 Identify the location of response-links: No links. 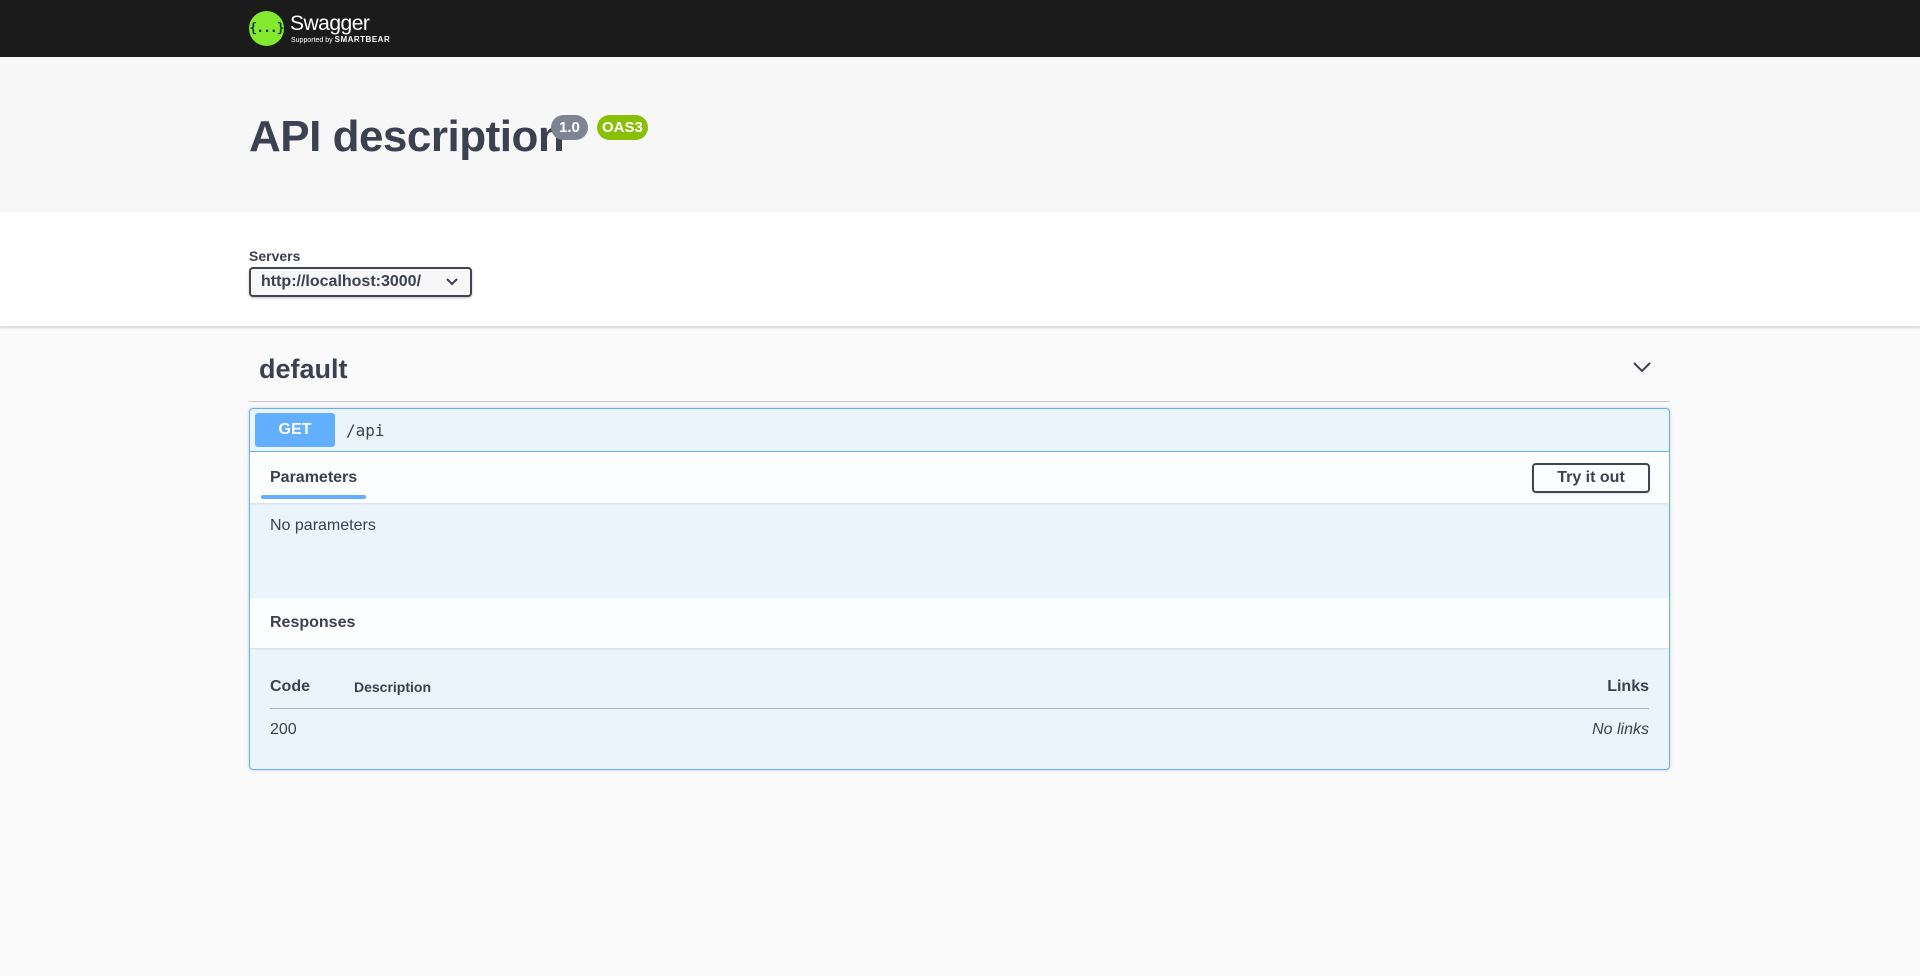
(1620, 729).